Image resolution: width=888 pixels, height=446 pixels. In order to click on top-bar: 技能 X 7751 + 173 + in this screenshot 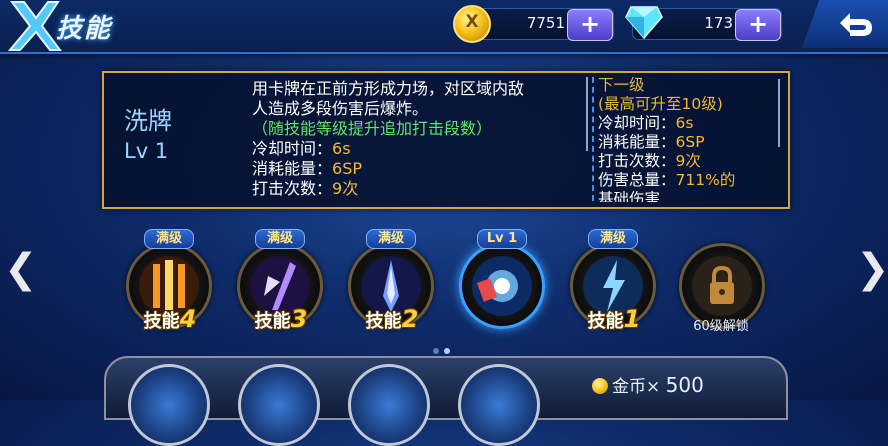, I will do `click(444, 27)`.